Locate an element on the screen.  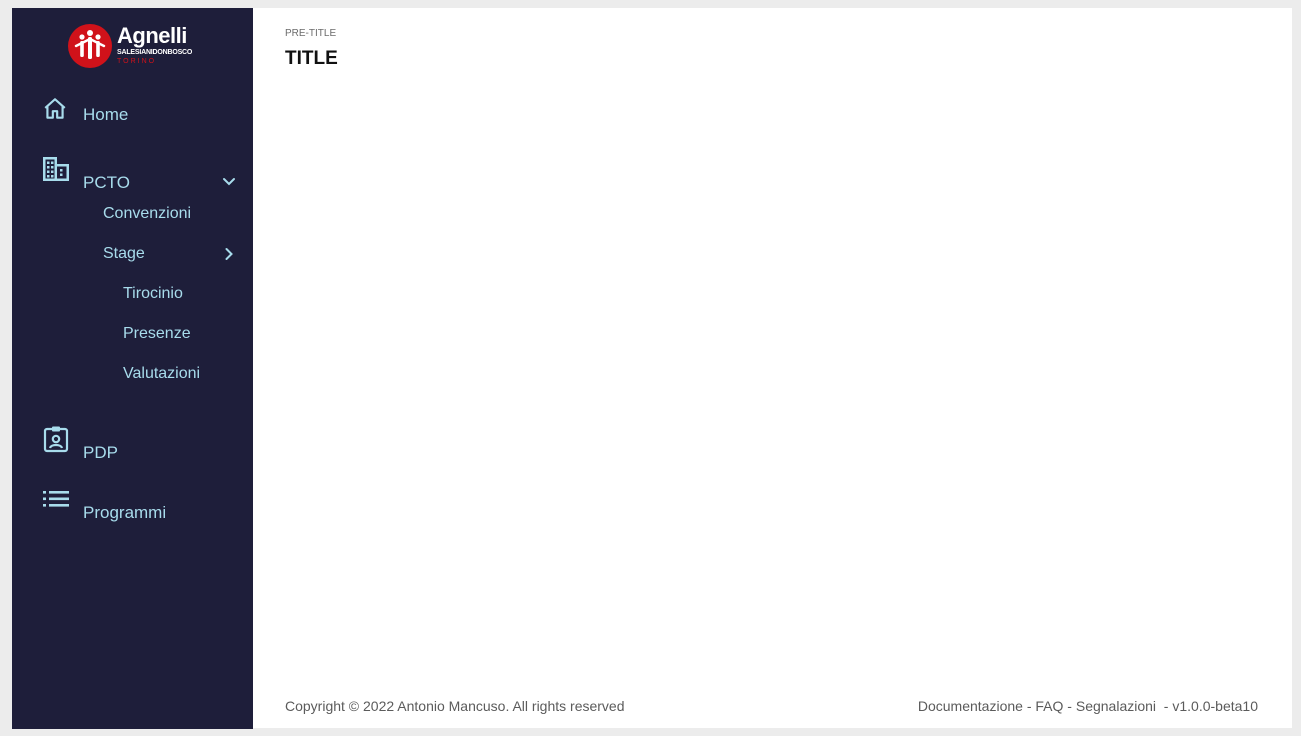
sidebar-item-label: Stage is located at coordinates (124, 253).